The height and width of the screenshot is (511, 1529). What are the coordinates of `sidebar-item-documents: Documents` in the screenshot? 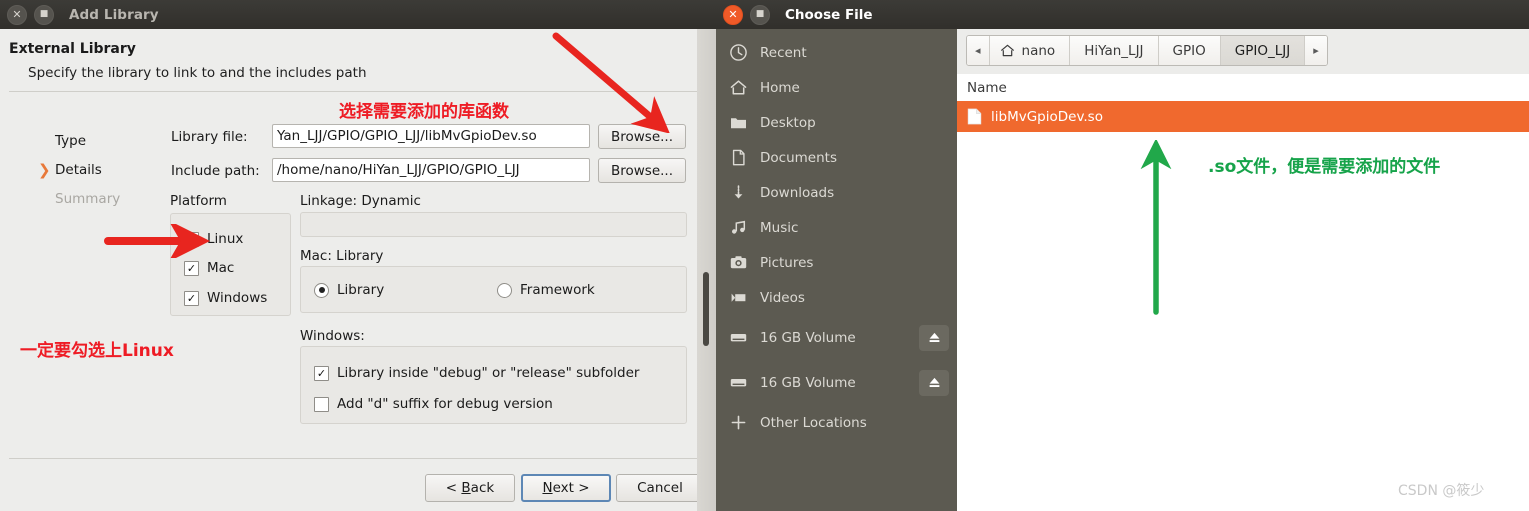 It's located at (836, 157).